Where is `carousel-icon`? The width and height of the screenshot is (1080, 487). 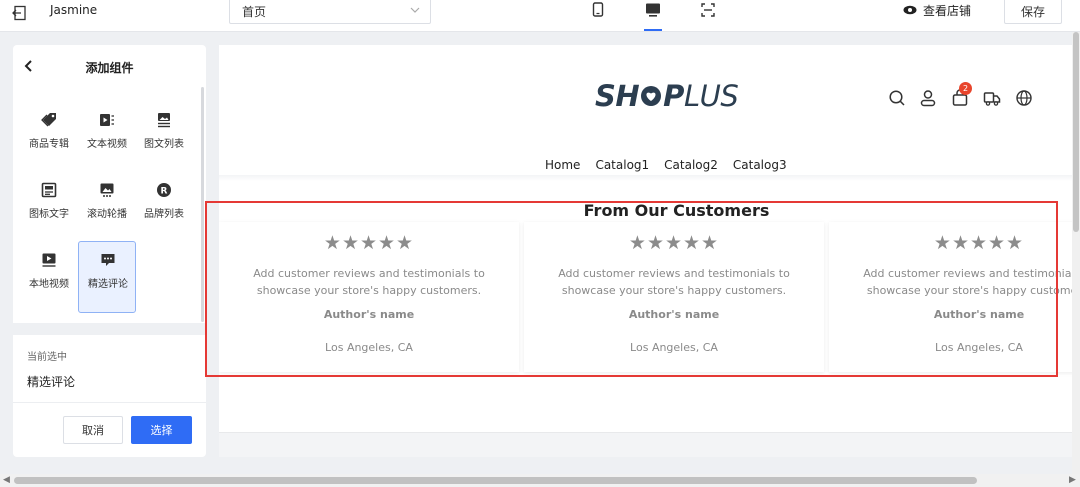
carousel-icon is located at coordinates (107, 190).